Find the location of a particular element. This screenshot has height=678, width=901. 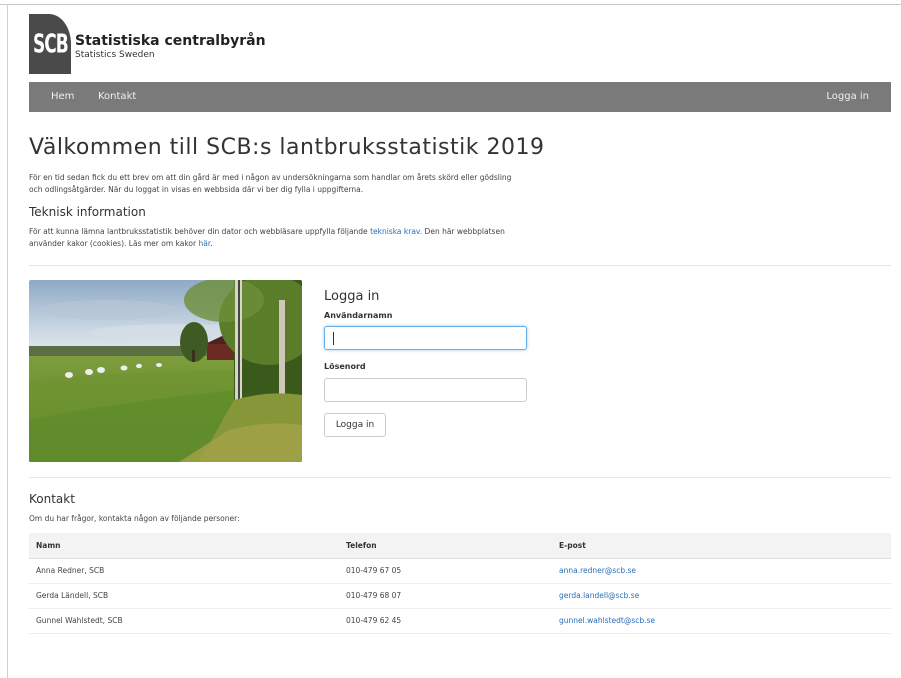

contact-name: Anna Redner, SCB is located at coordinates (184, 571).